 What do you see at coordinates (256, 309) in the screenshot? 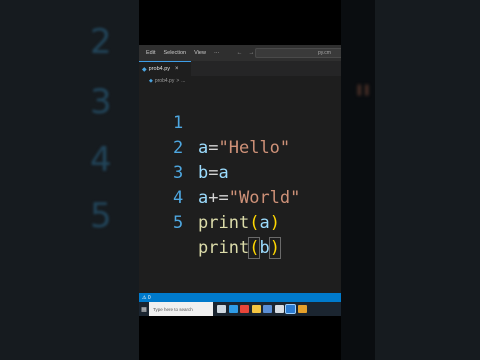
I see `file-explorer-icon` at bounding box center [256, 309].